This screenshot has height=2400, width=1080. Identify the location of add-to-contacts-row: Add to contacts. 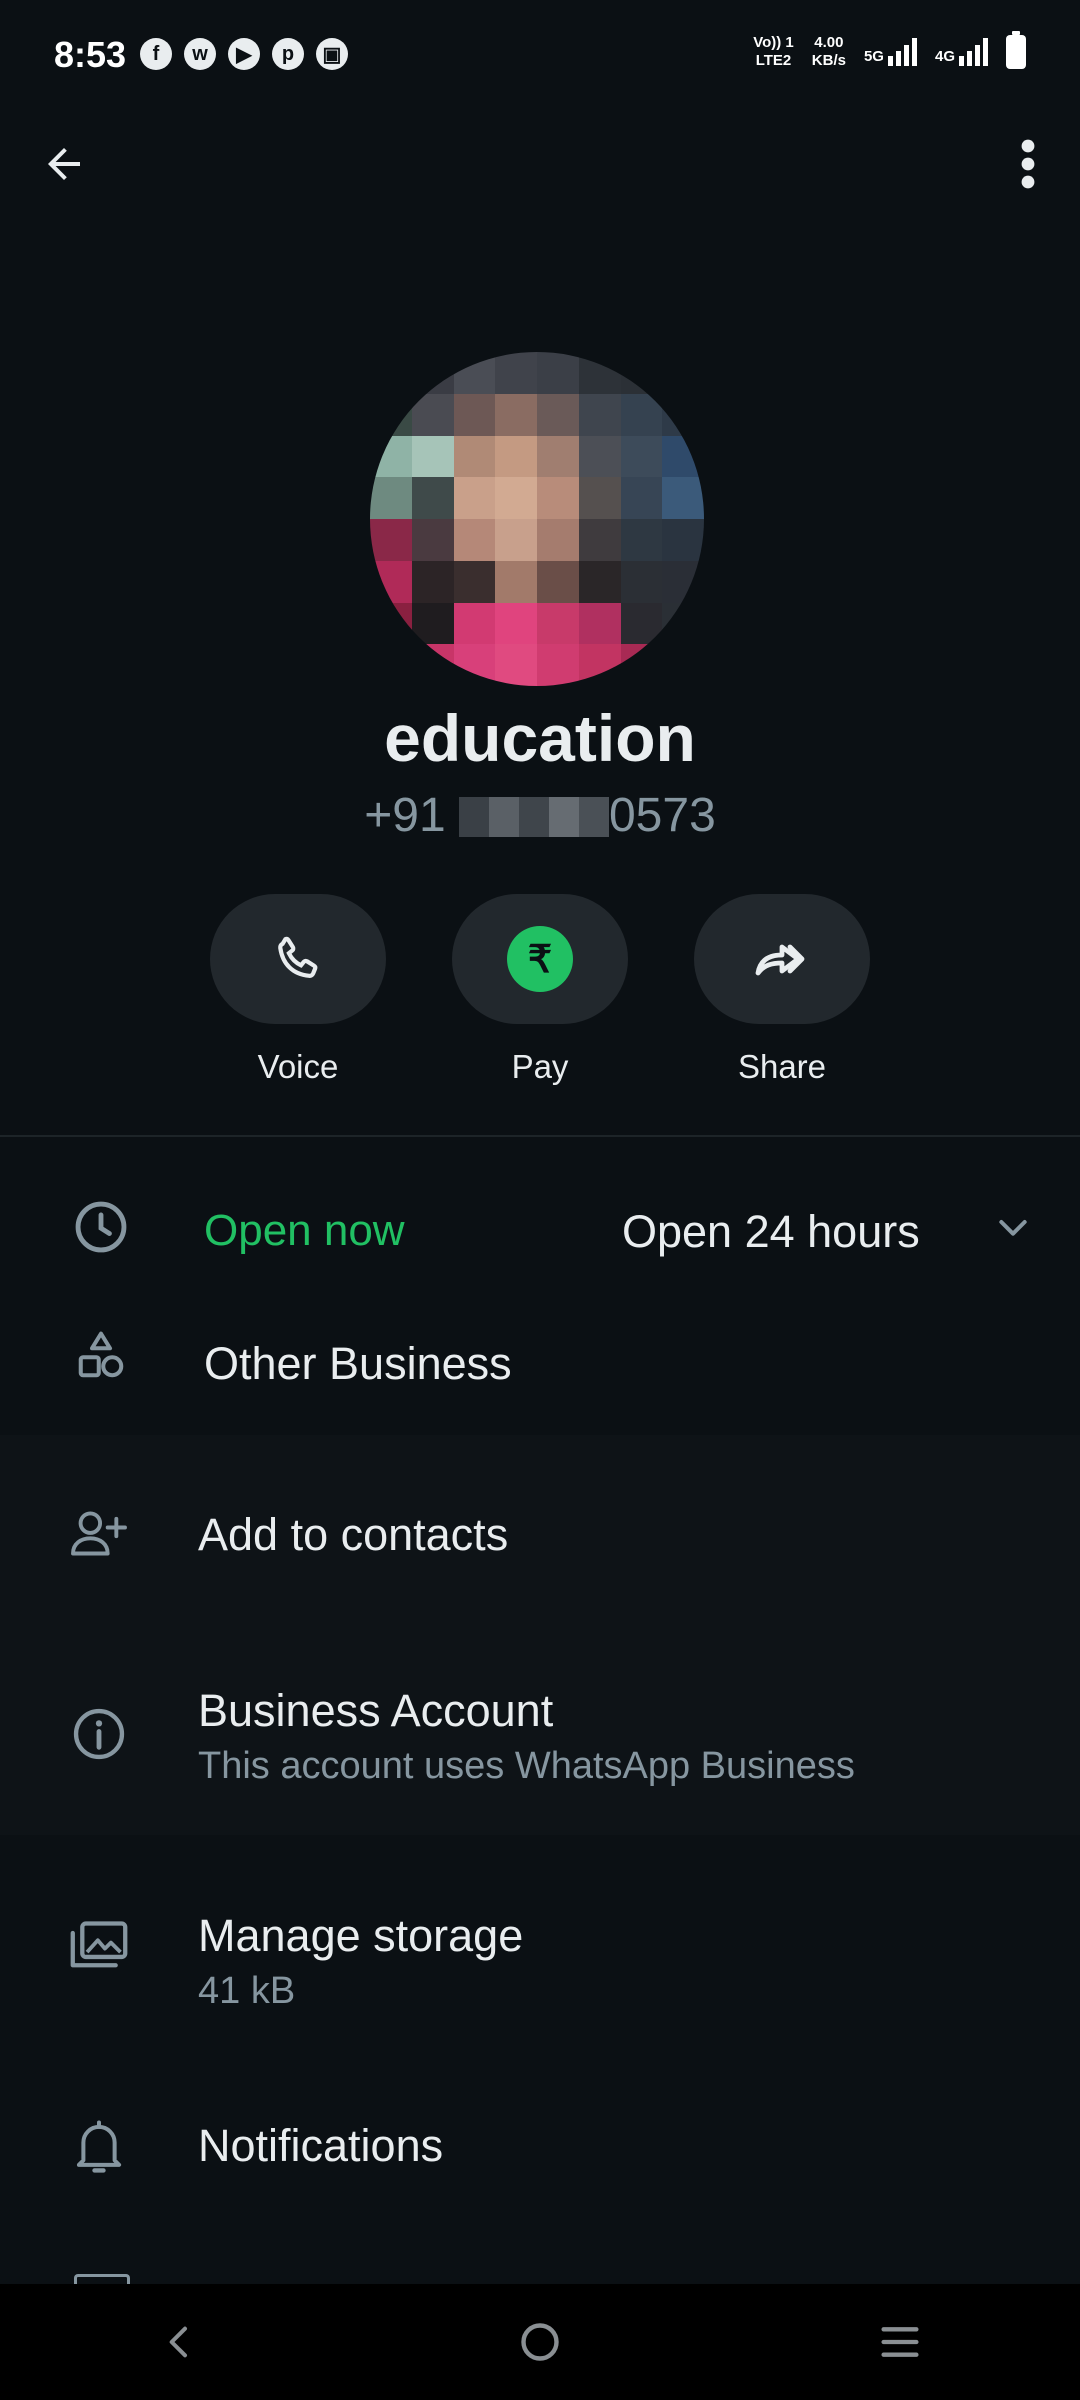
(540, 1535).